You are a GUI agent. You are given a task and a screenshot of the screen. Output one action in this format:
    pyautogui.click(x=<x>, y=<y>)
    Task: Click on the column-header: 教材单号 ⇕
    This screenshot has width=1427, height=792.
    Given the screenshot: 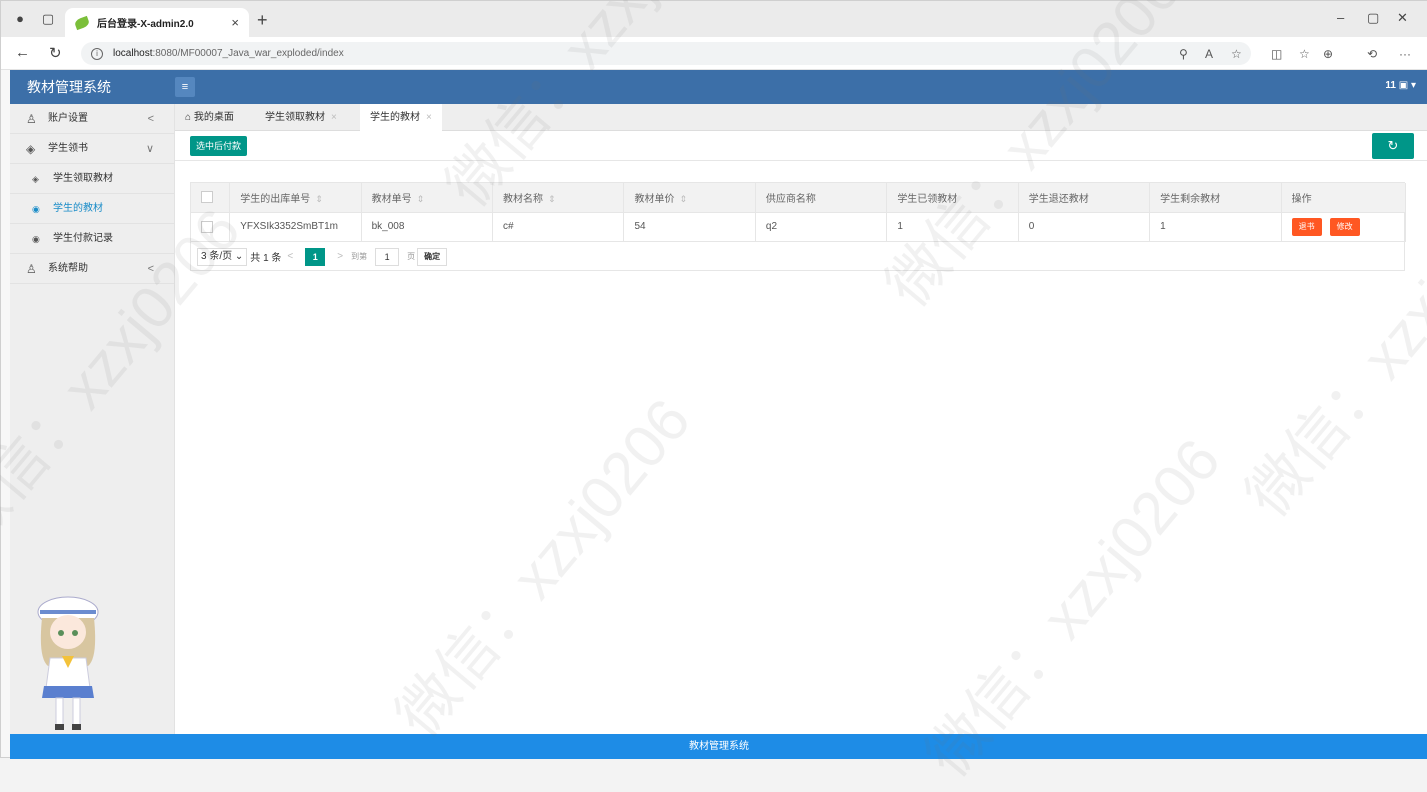 What is the action you would take?
    pyautogui.click(x=427, y=198)
    